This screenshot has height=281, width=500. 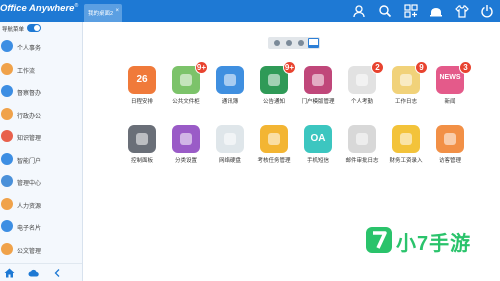 I want to click on sidebar-item: 督察督办, so click(x=41, y=92).